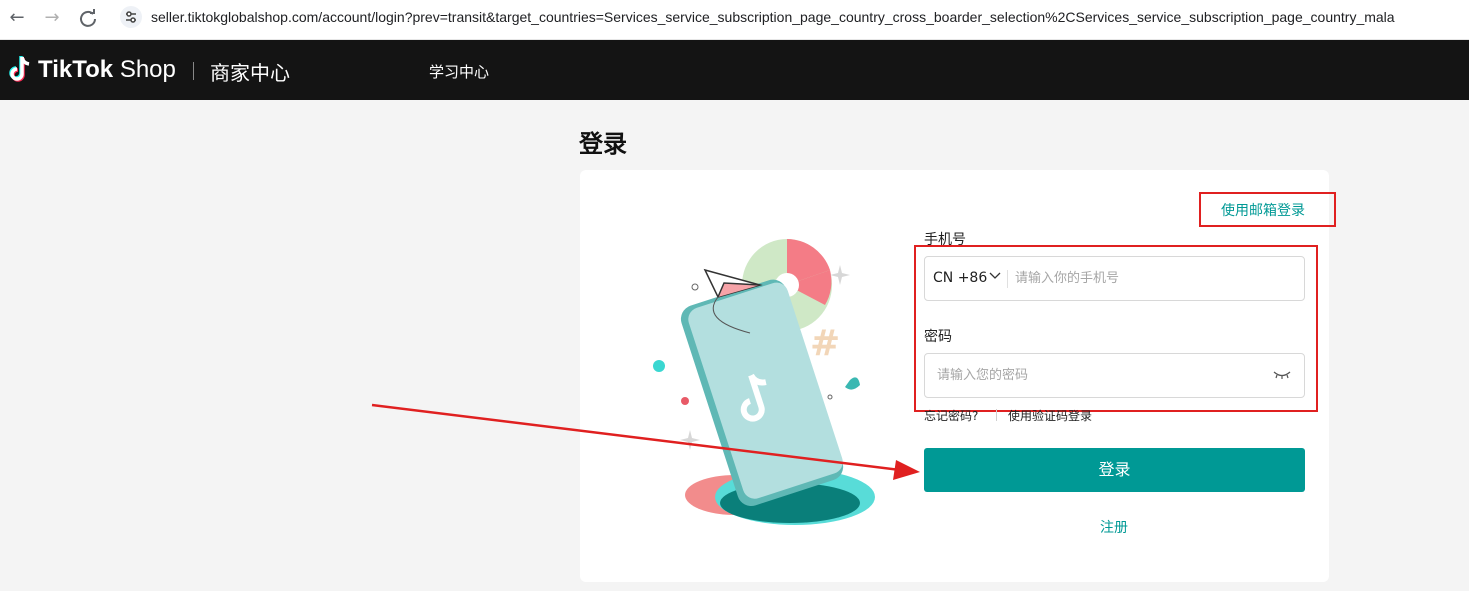  I want to click on divider, so click(996, 415).